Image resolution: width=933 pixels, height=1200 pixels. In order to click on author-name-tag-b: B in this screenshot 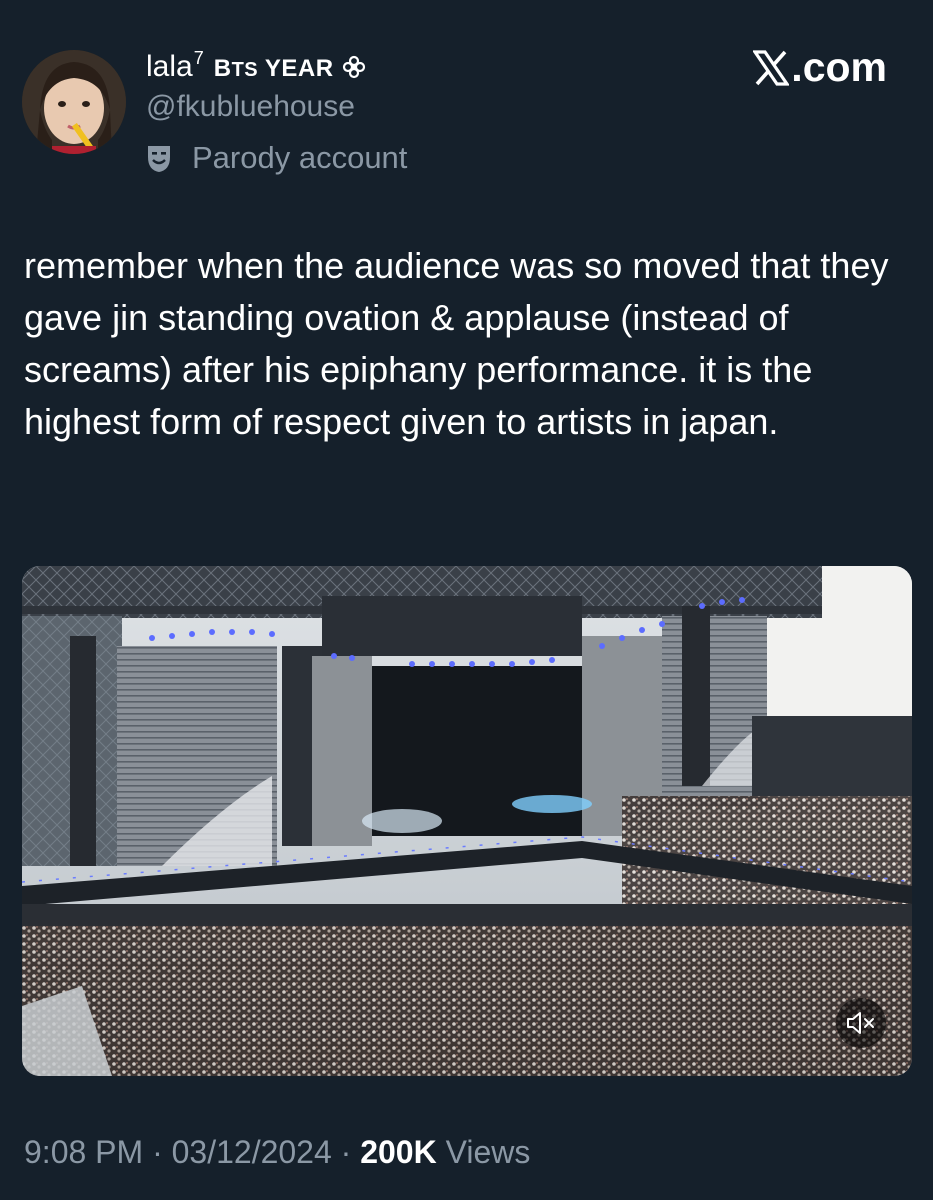, I will do `click(222, 68)`.